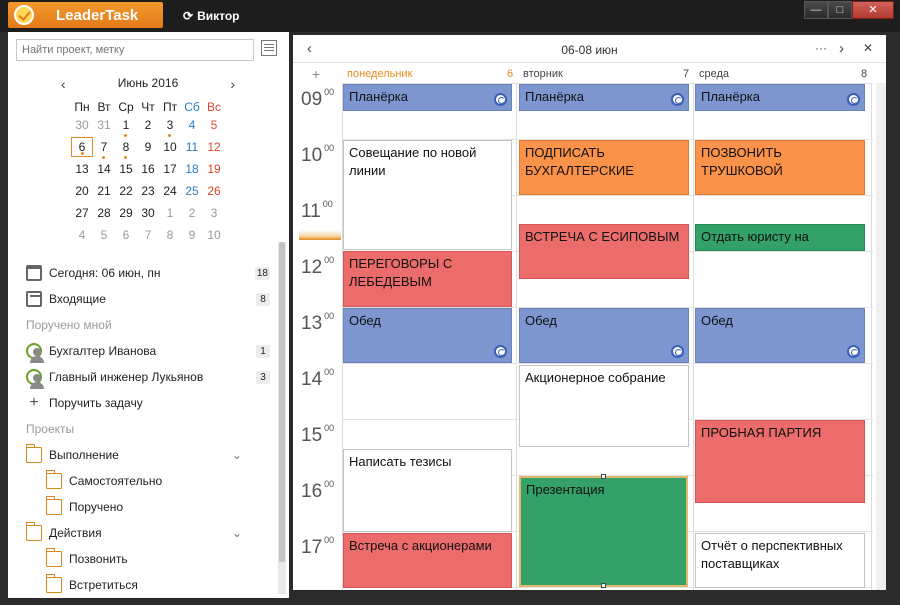  What do you see at coordinates (126, 377) in the screenshot?
I see `person-label: Главный инженер Лукьянов` at bounding box center [126, 377].